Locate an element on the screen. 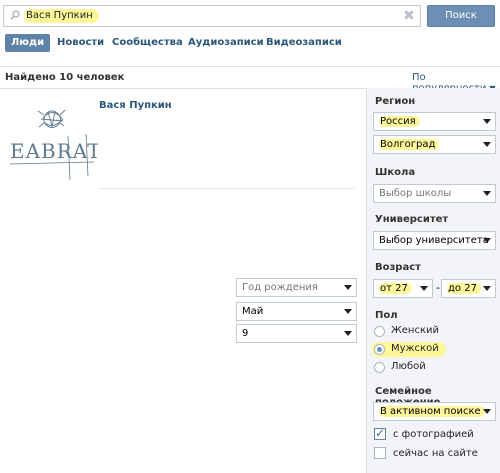  radio-male is located at coordinates (379, 349).